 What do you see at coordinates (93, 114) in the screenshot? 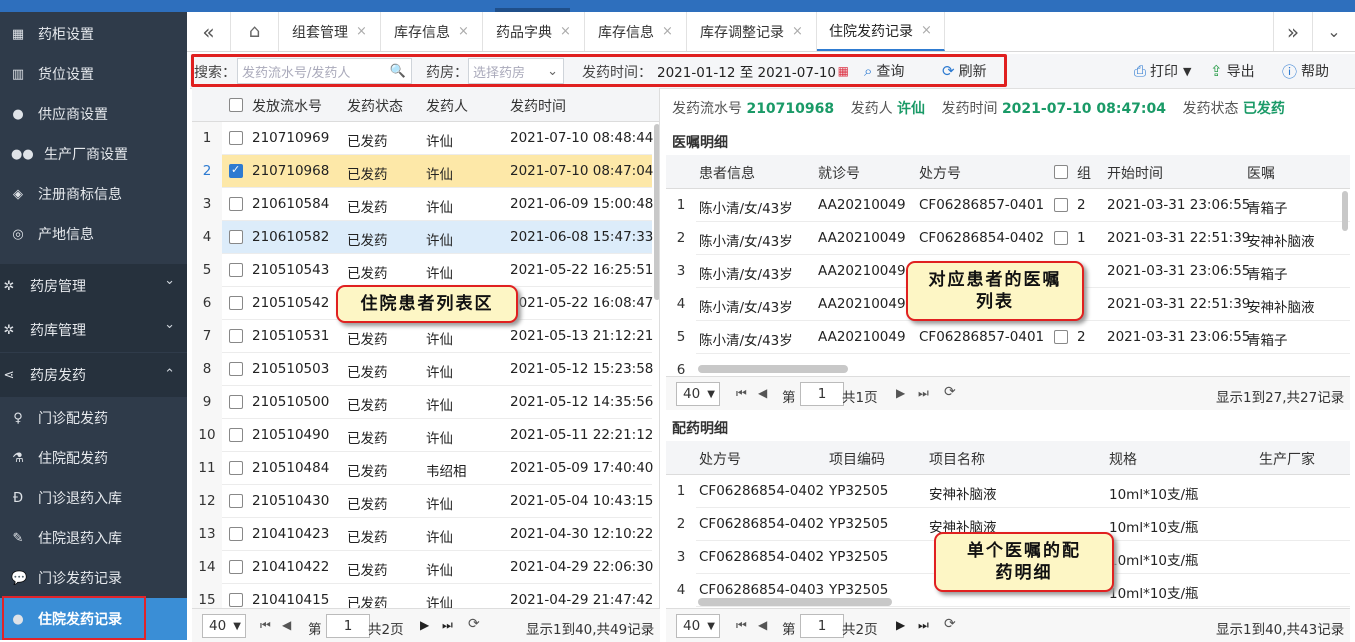
I see `sidebar-item-supplier: ● 供应商设置` at bounding box center [93, 114].